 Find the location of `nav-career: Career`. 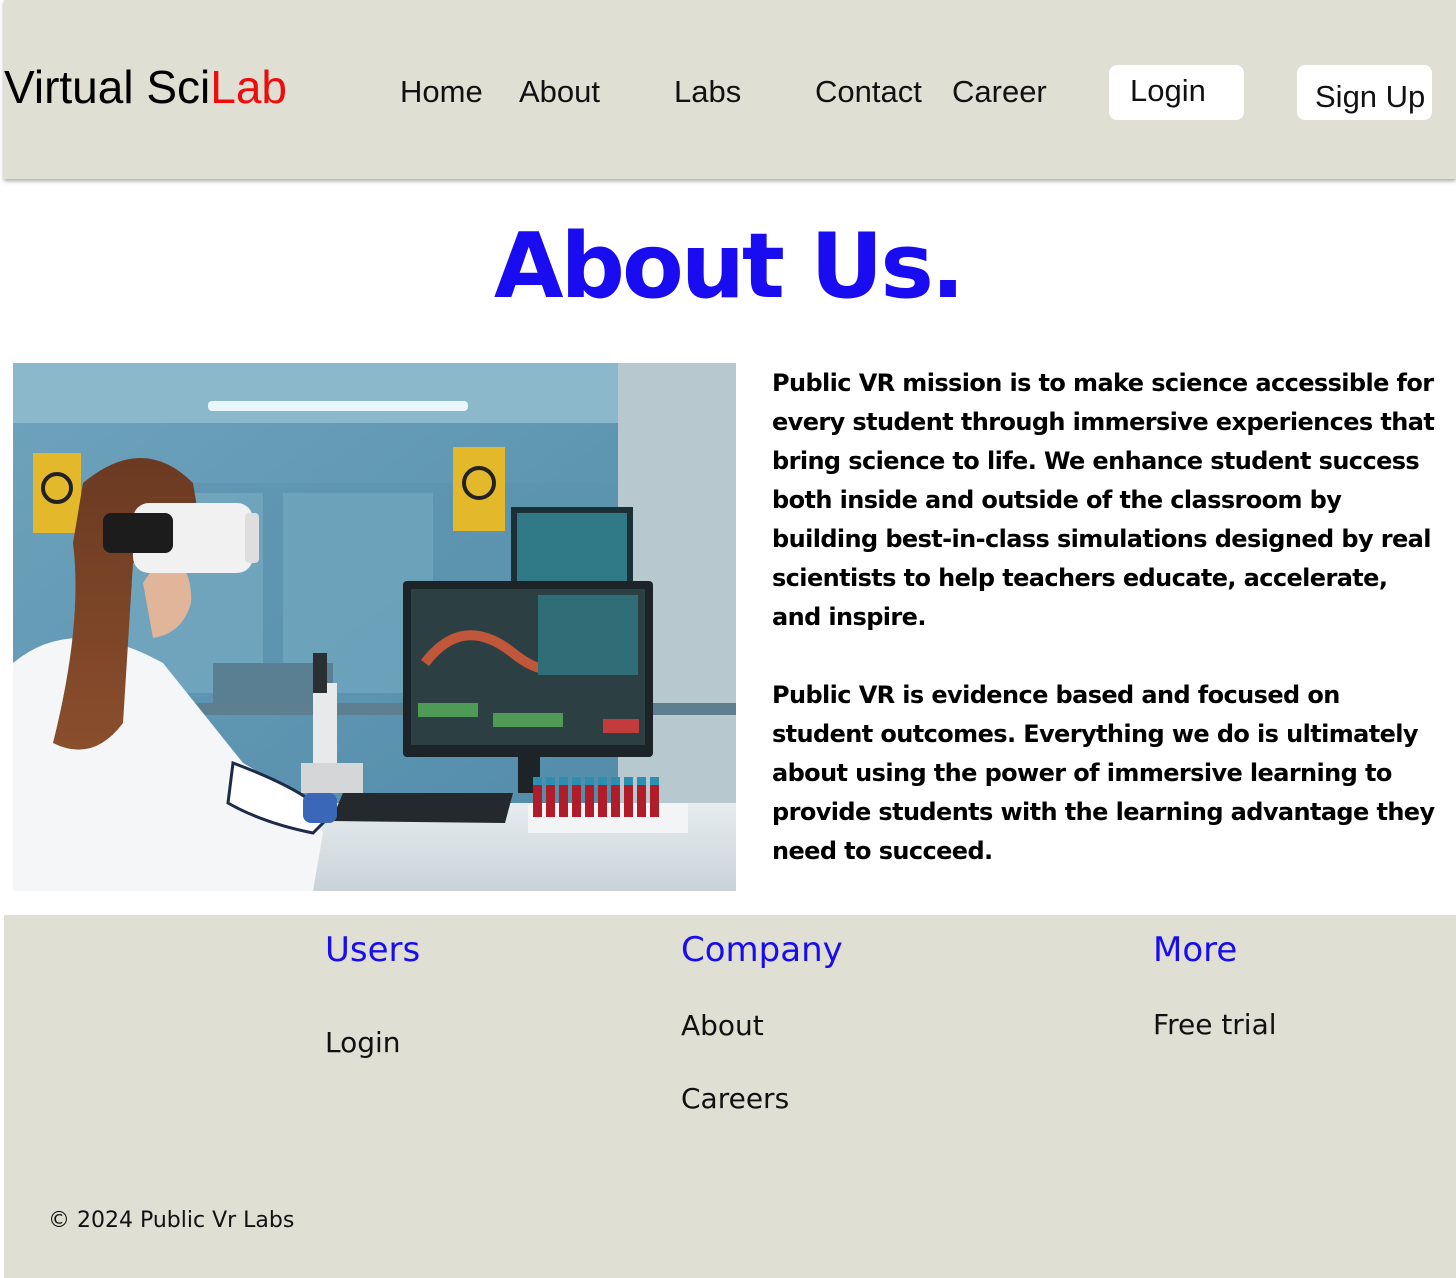

nav-career: Career is located at coordinates (999, 92).